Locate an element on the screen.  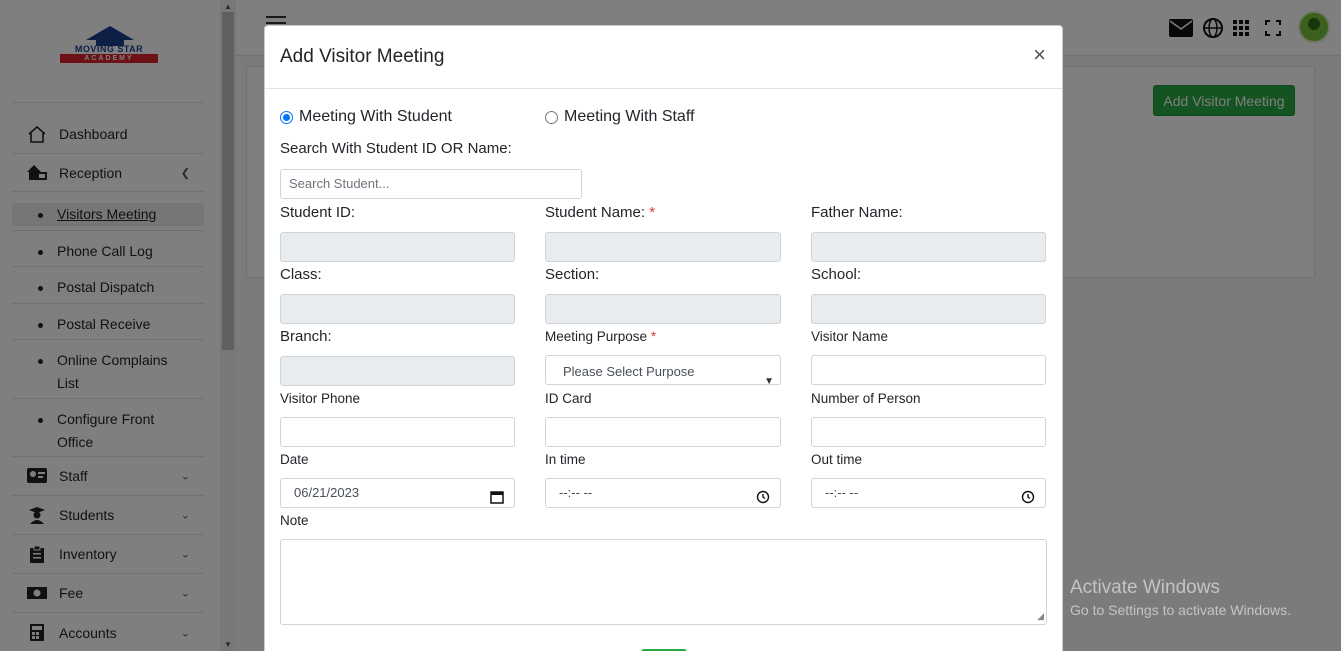
in-time-input: --:-- -- is located at coordinates (663, 493).